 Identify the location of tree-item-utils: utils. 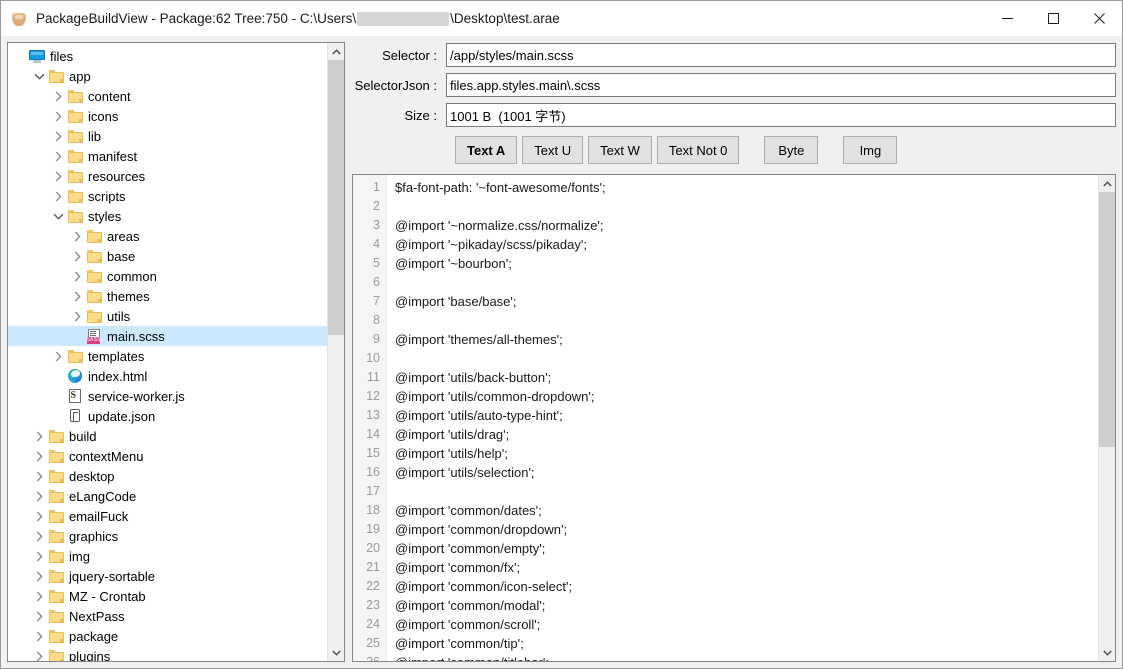
(167, 316).